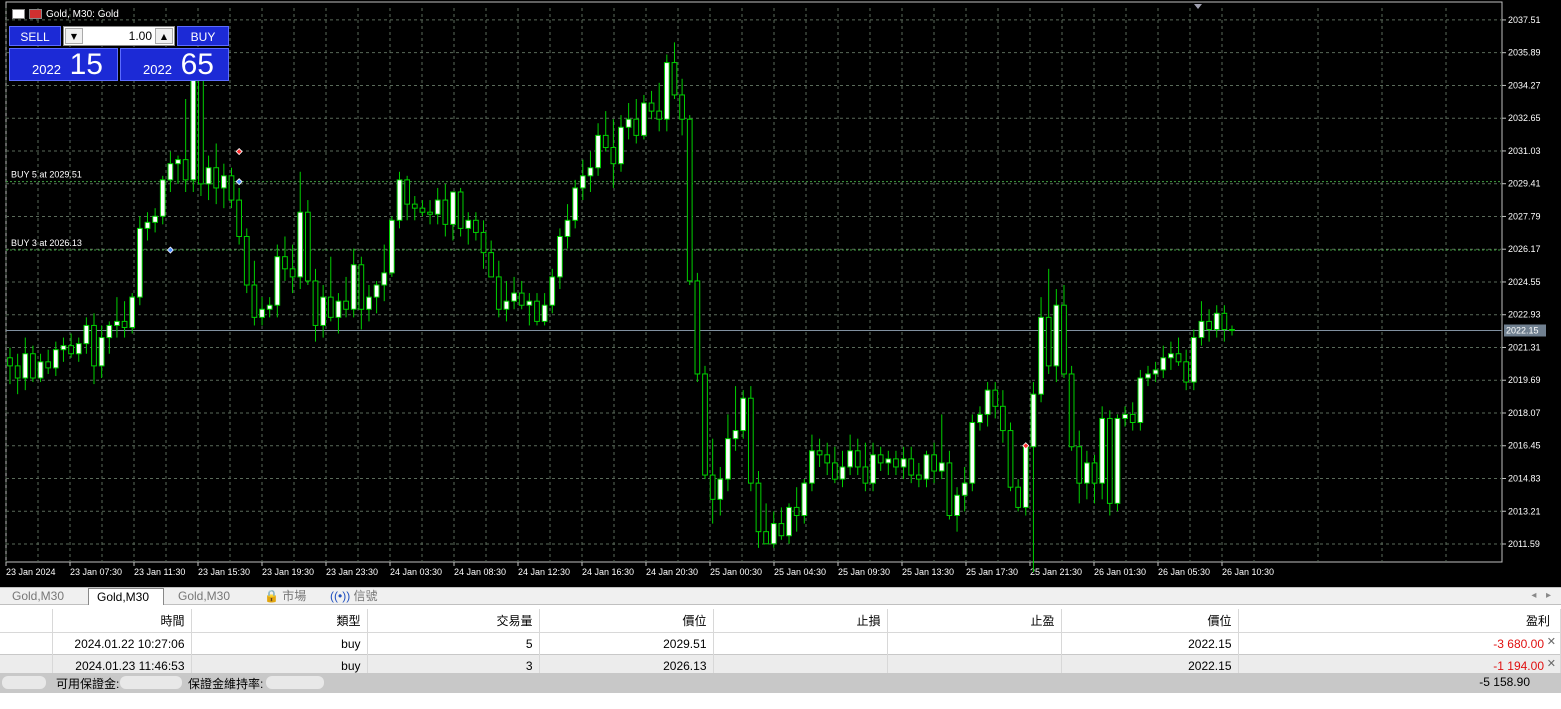 The width and height of the screenshot is (1561, 709). Describe the element at coordinates (157, 69) in the screenshot. I see `buy-price-prefix: 2022` at that location.